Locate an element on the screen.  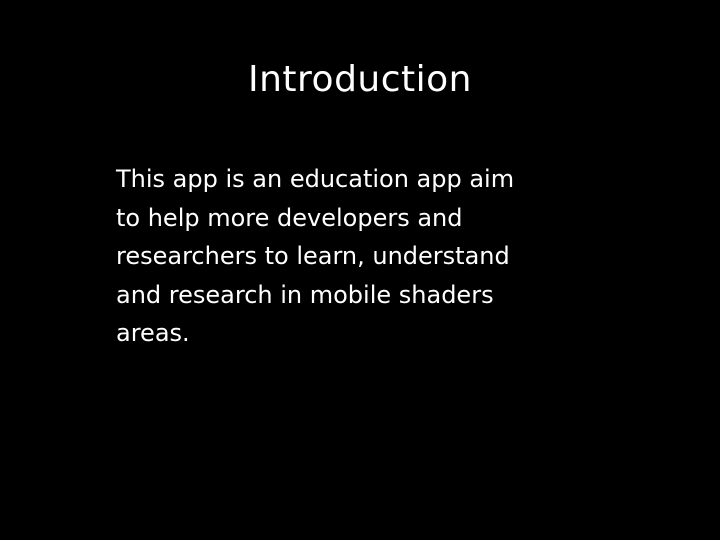
slide-title: Introduction is located at coordinates (359, 79).